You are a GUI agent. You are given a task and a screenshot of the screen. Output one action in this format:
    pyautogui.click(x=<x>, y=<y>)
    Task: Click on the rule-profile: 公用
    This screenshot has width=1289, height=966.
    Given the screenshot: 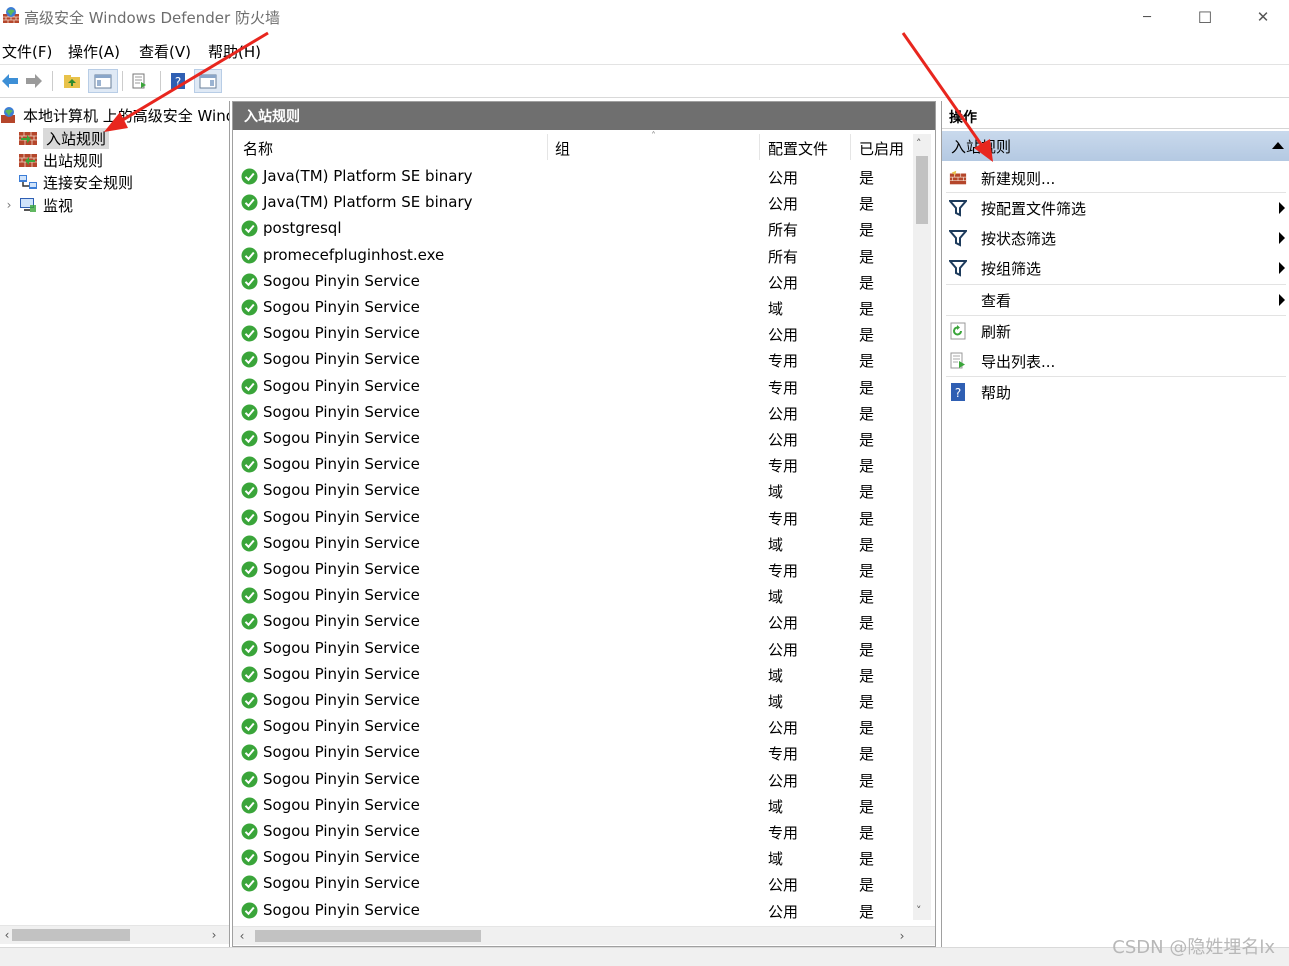 What is the action you would take?
    pyautogui.click(x=783, y=728)
    